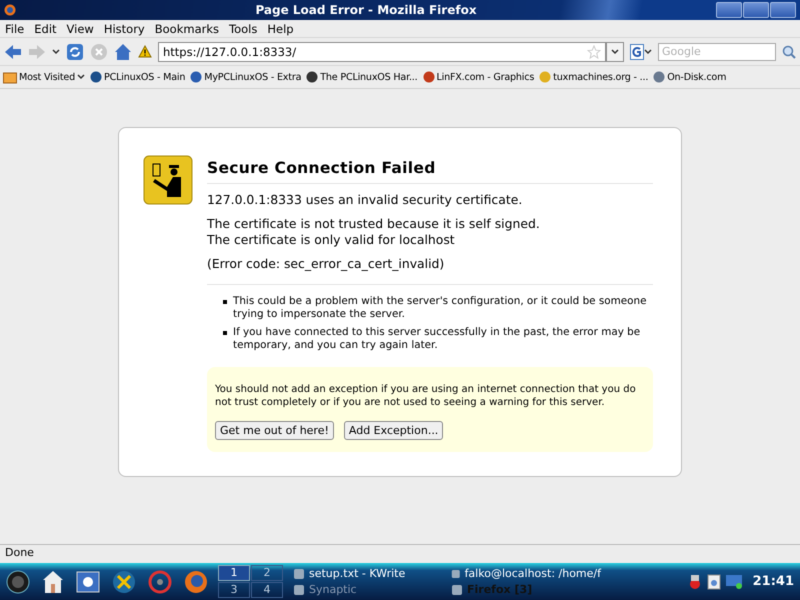  What do you see at coordinates (234, 573) in the screenshot?
I see `desktop-switch: 1` at bounding box center [234, 573].